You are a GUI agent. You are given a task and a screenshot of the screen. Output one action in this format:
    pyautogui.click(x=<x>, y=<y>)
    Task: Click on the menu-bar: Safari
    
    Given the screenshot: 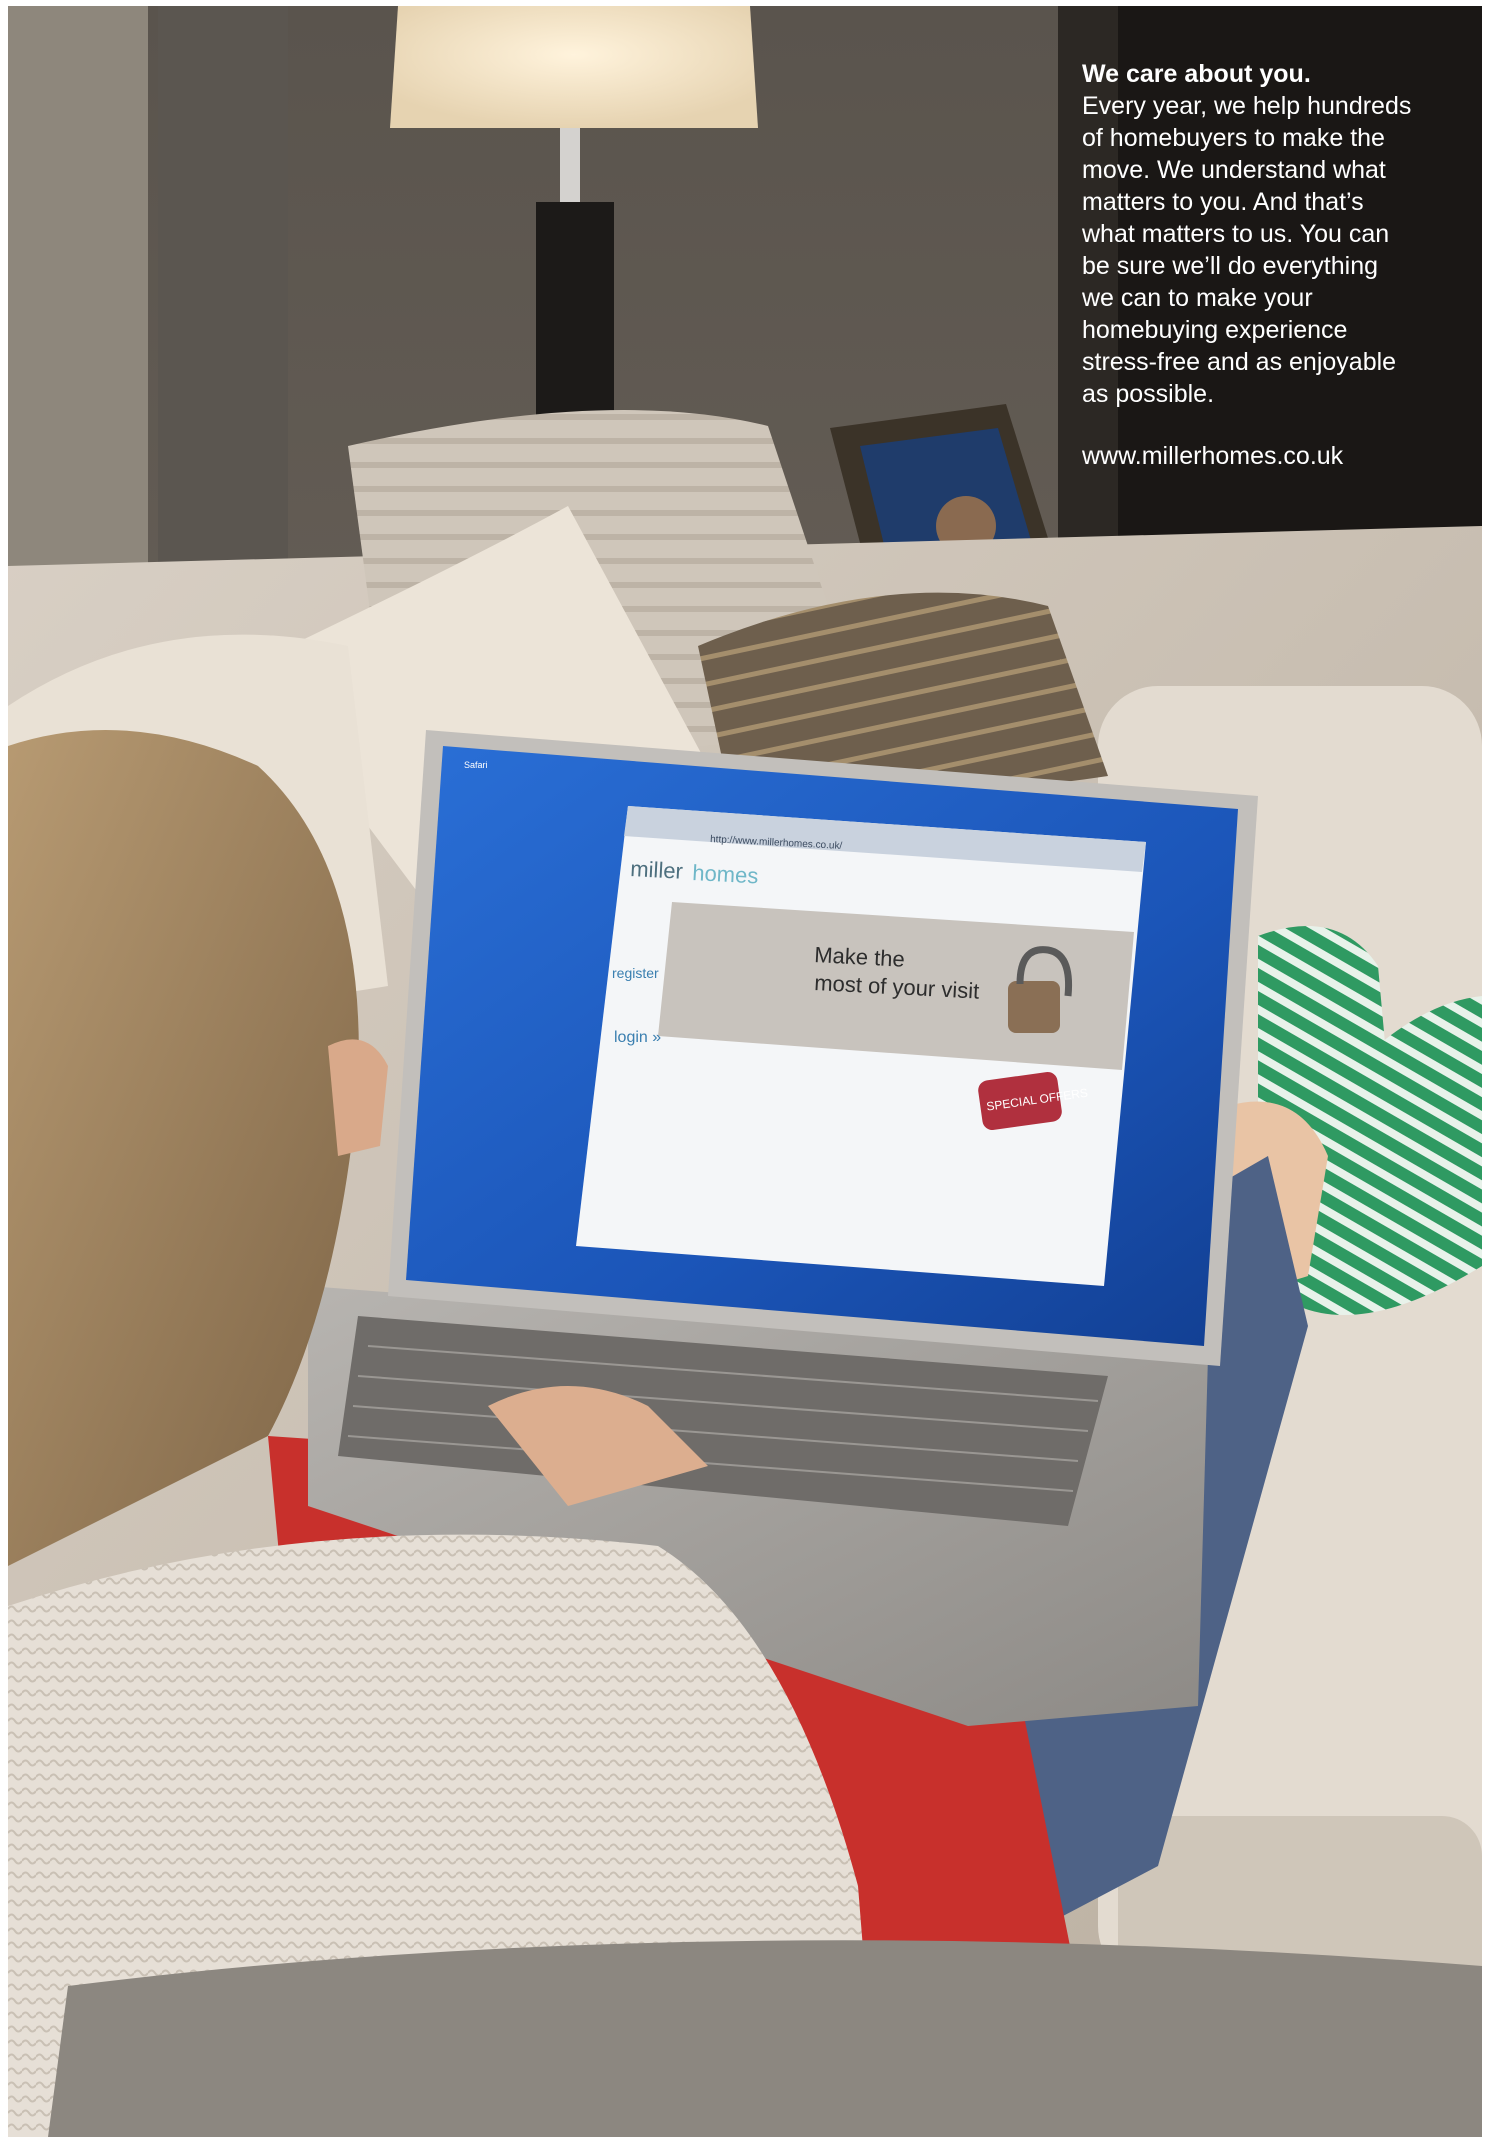 What is the action you would take?
    pyautogui.click(x=476, y=765)
    